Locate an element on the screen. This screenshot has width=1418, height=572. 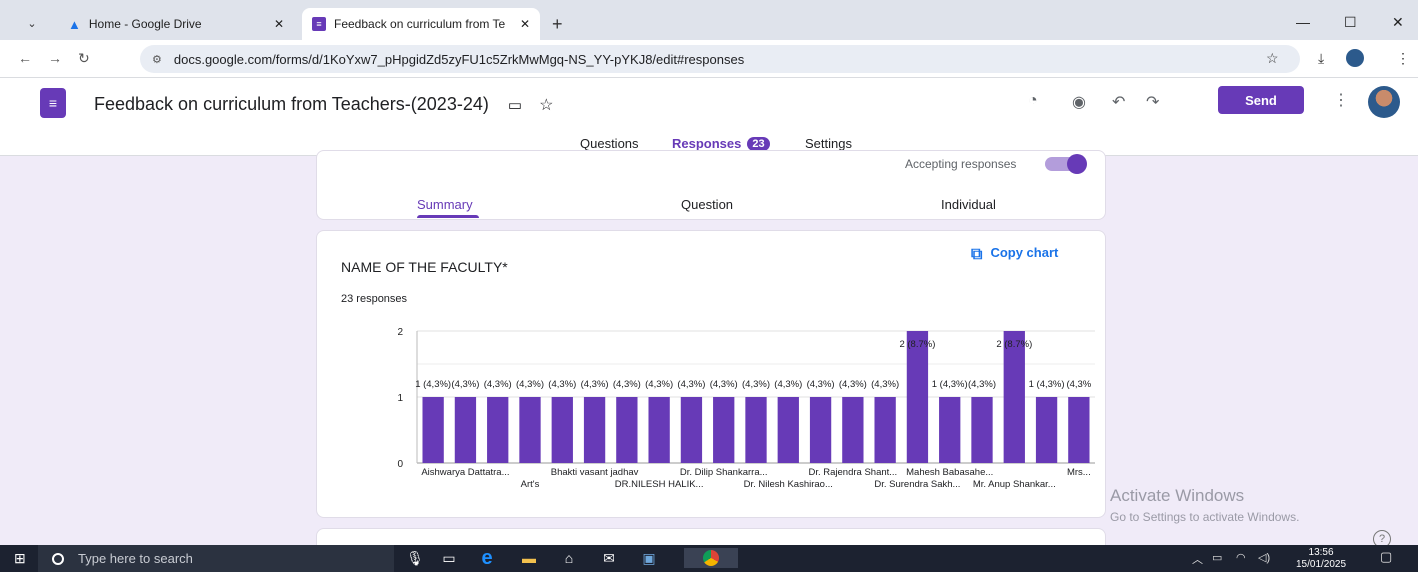
minimize-icon: — is located at coordinates (1303, 22).